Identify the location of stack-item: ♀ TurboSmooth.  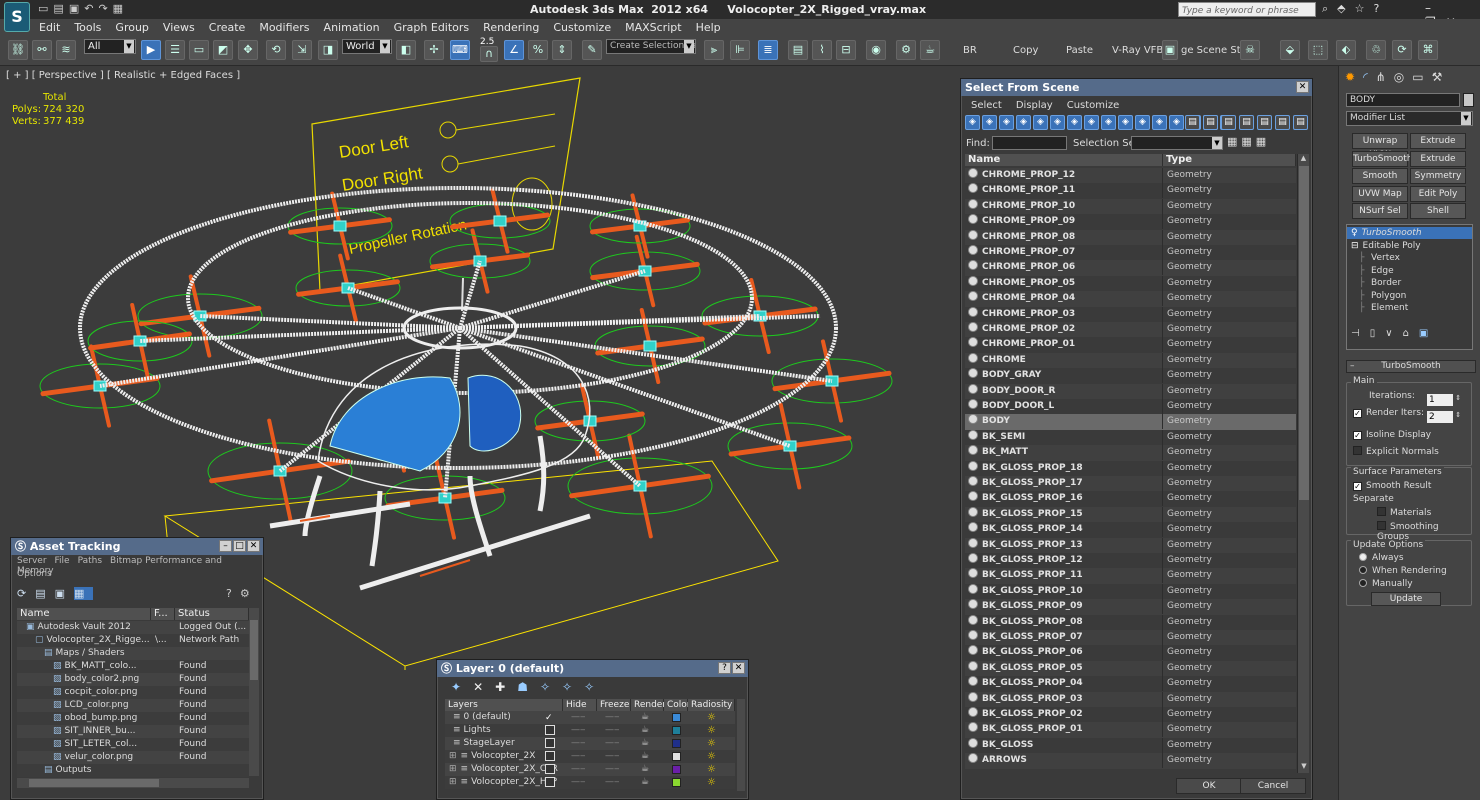
(1409, 233).